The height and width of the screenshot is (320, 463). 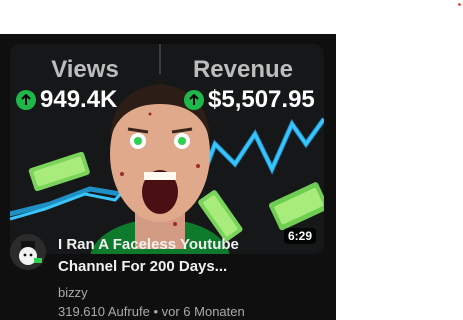 I want to click on upload-age: vor 6 Monaten, so click(x=203, y=311).